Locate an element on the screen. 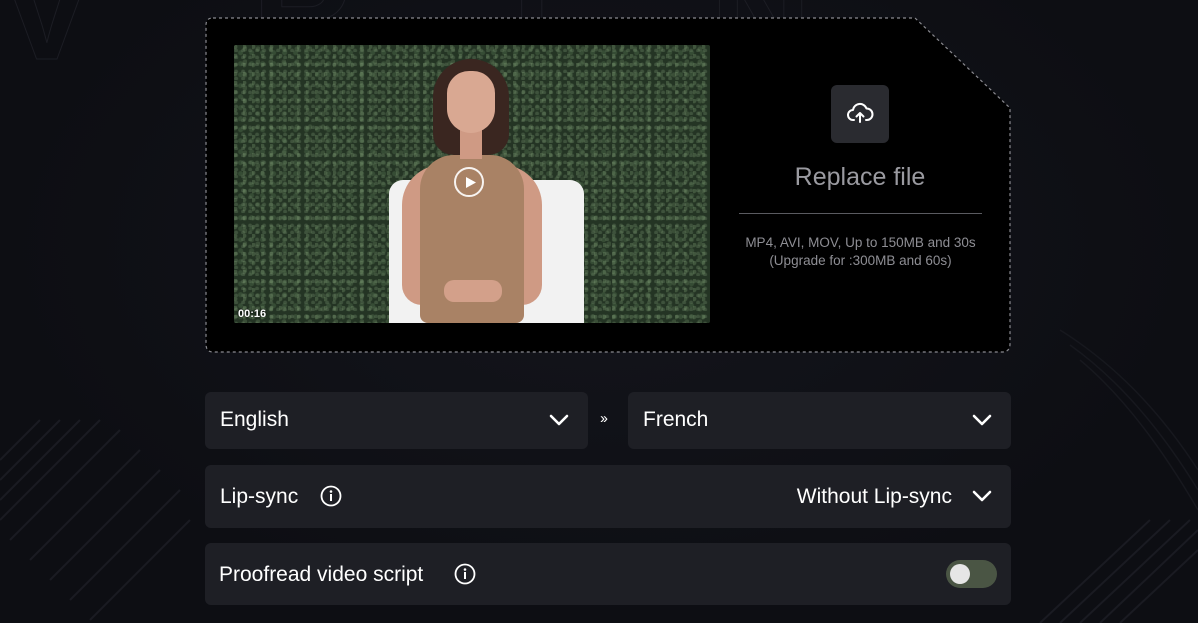 Image resolution: width=1198 pixels, height=623 pixels. toggle-knob is located at coordinates (960, 574).